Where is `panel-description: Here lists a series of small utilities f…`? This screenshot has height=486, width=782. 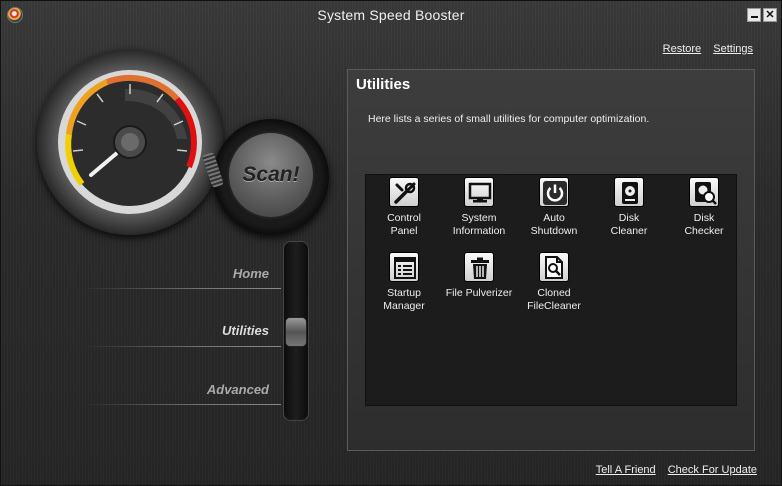 panel-description: Here lists a series of small utilities f… is located at coordinates (509, 119).